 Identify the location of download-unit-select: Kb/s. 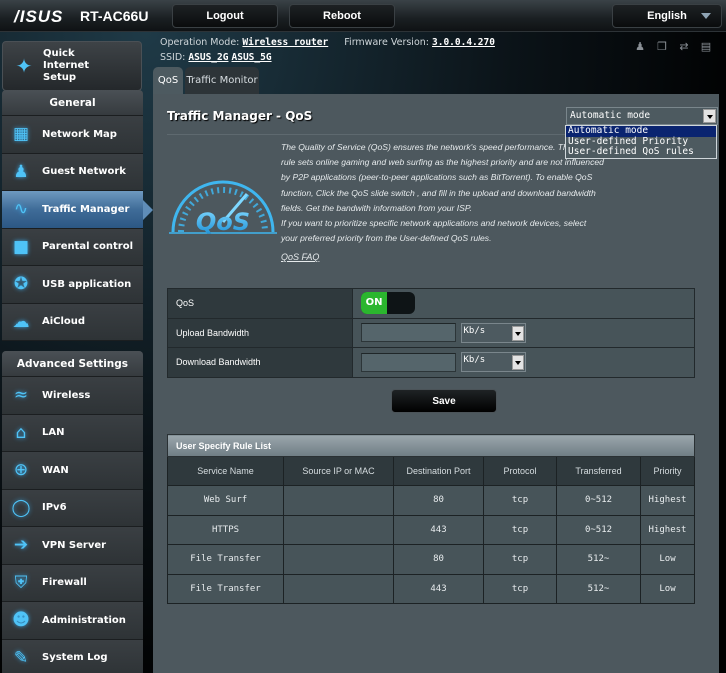
(493, 362).